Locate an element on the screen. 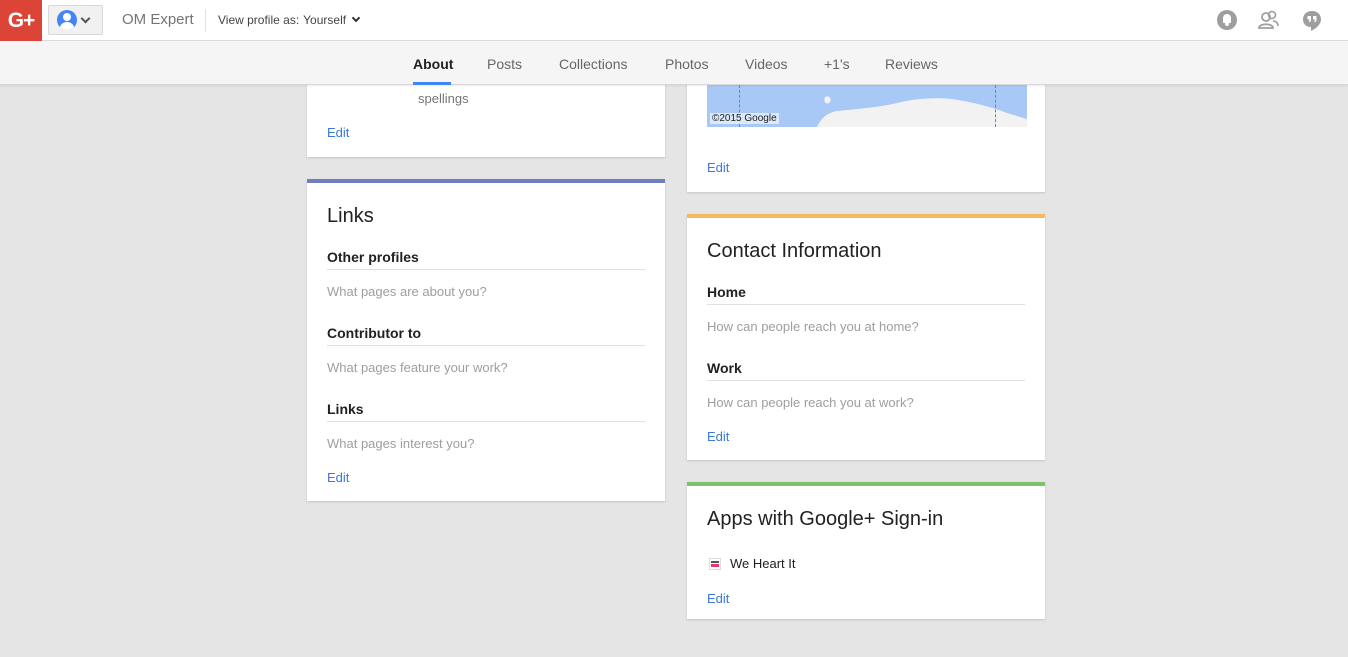 This screenshot has height=657, width=1348. edit-places-link: Edit is located at coordinates (718, 167).